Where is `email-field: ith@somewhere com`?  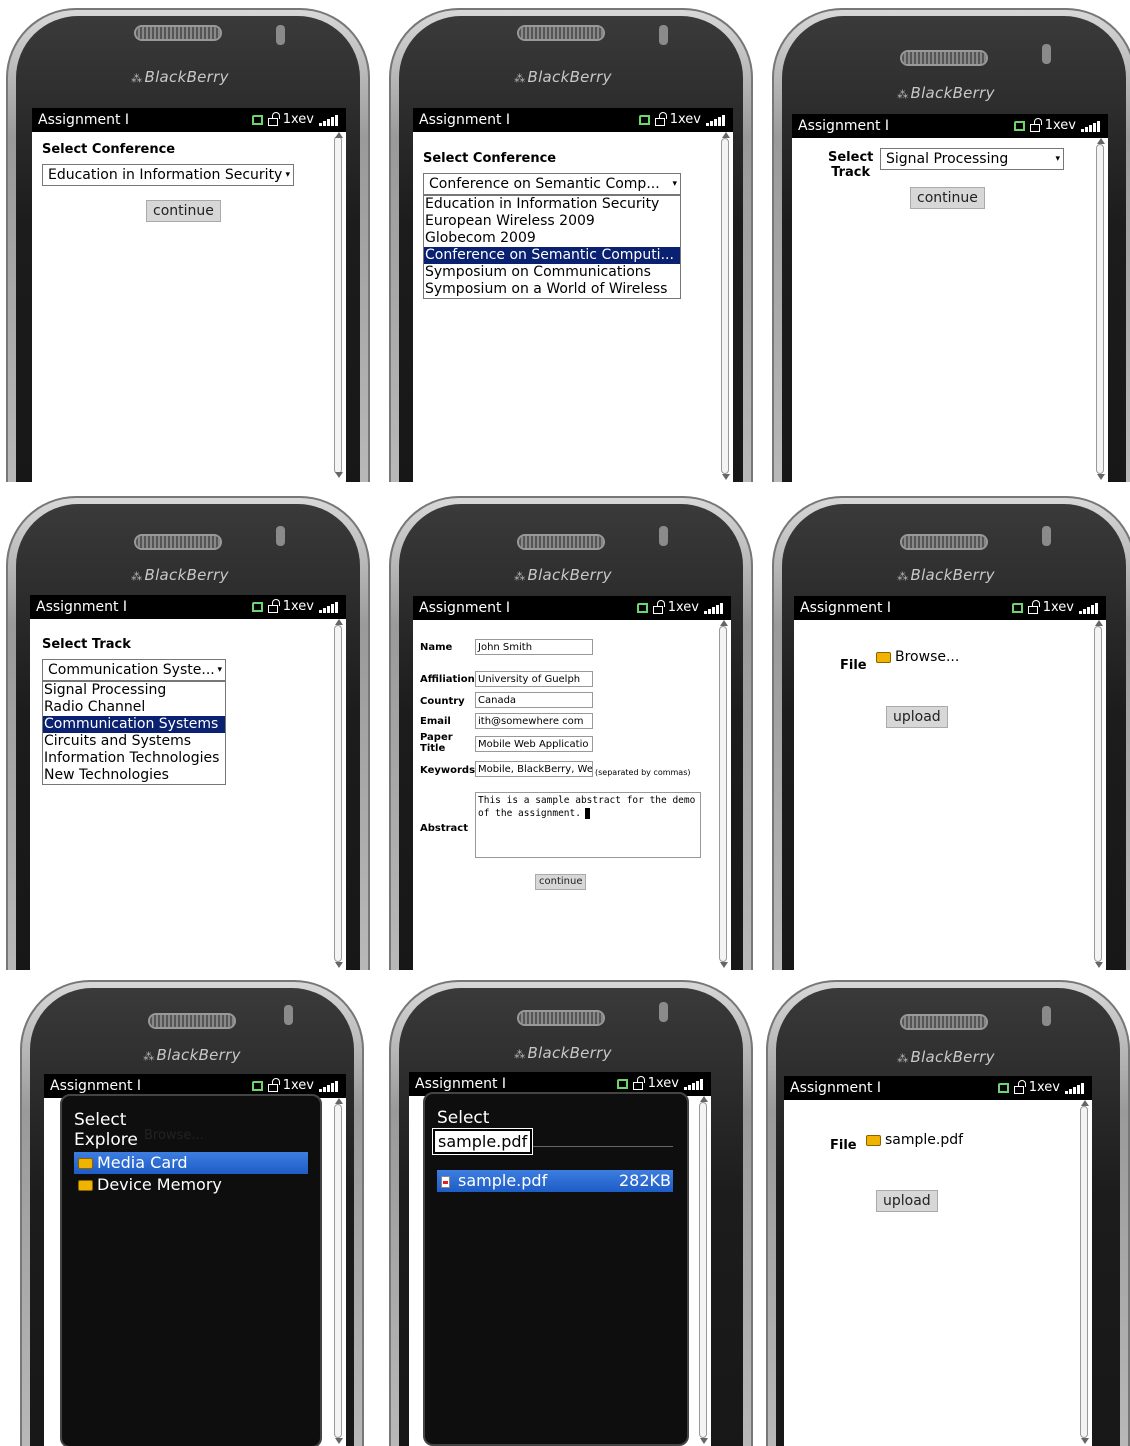 email-field: ith@somewhere com is located at coordinates (534, 721).